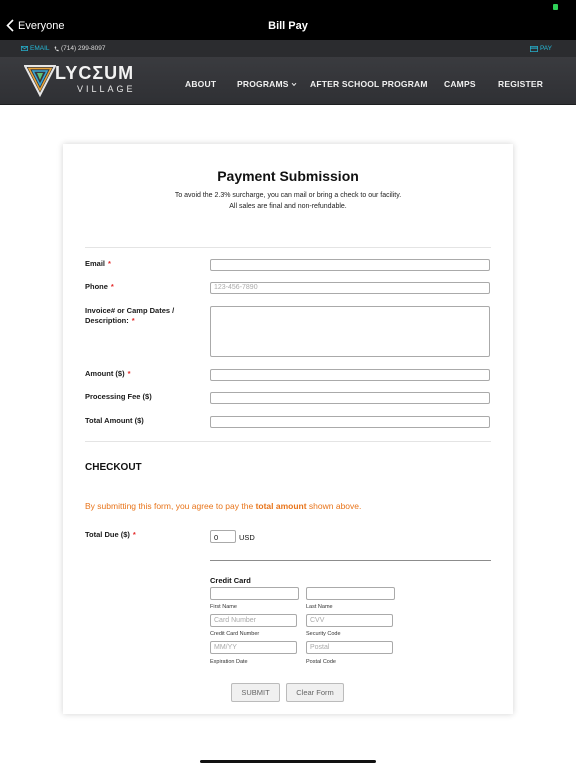 The height and width of the screenshot is (768, 576). Describe the element at coordinates (294, 85) in the screenshot. I see `chevron-down-icon` at that location.